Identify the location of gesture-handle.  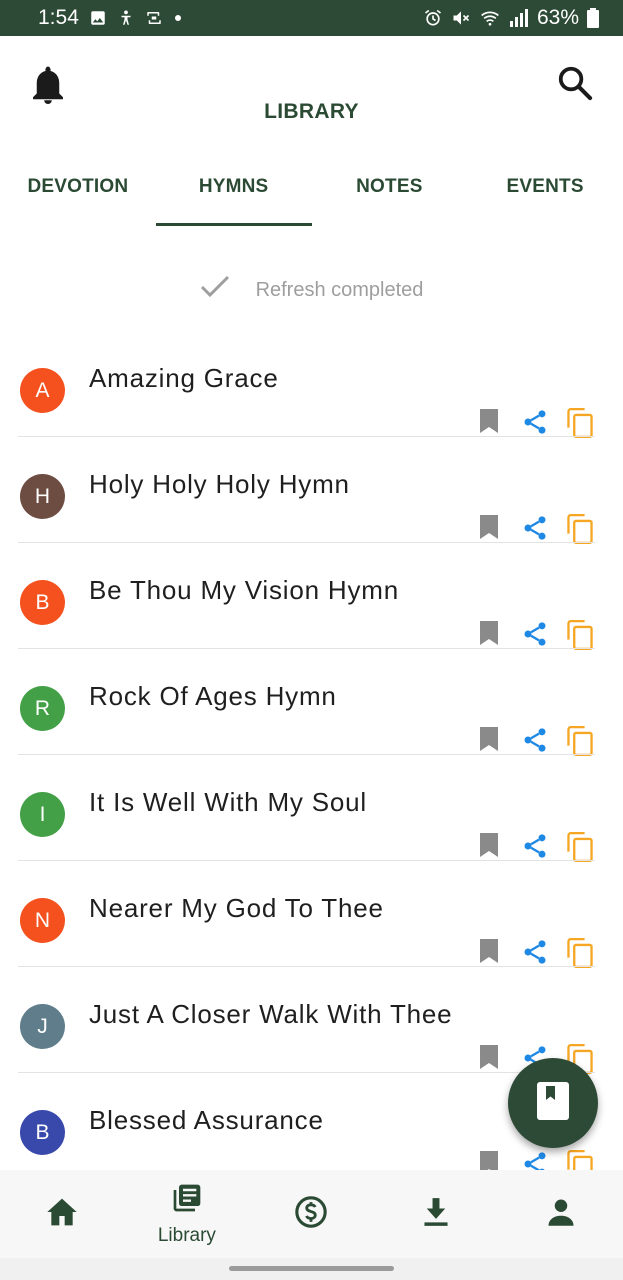
(311, 1268).